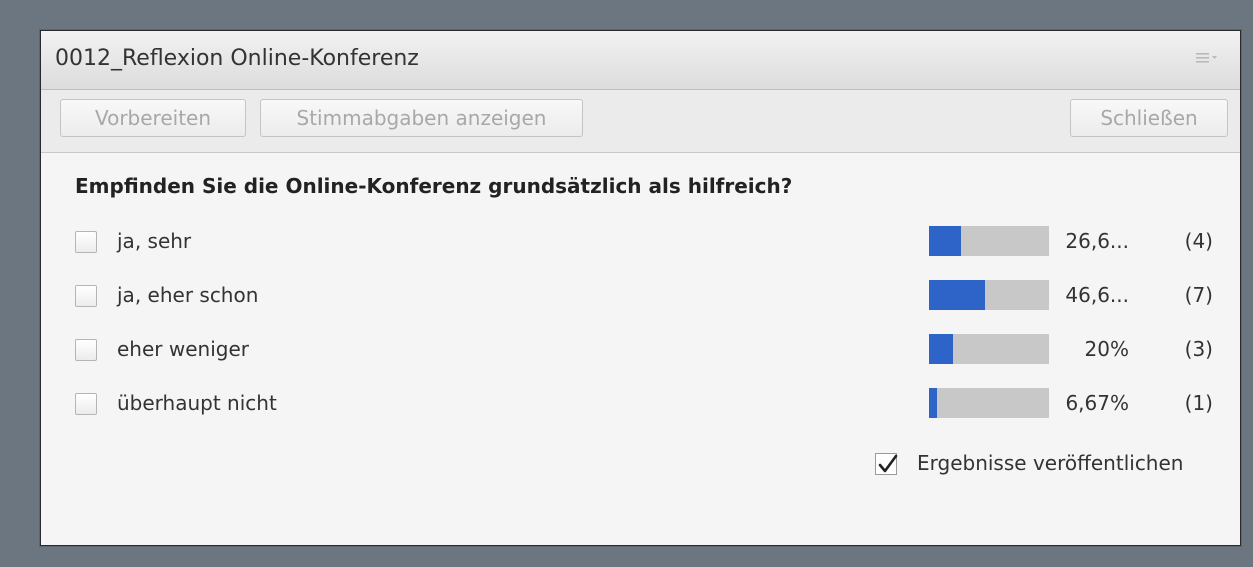 Image resolution: width=1253 pixels, height=567 pixels. What do you see at coordinates (640, 351) in the screenshot?
I see `poll-option-row: eher weniger 20% (3)` at bounding box center [640, 351].